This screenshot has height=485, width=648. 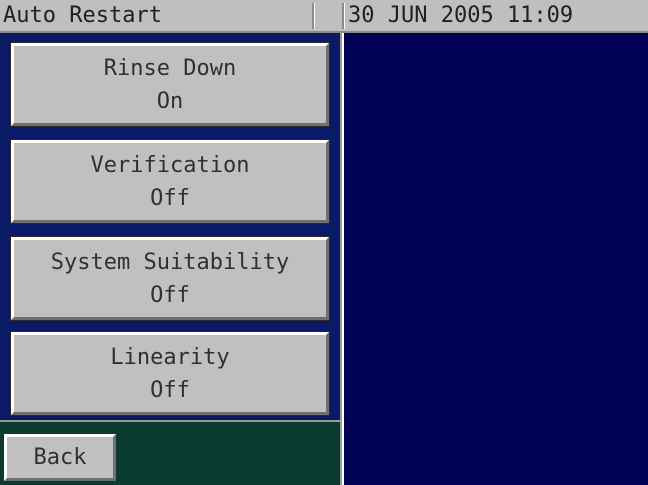 What do you see at coordinates (170, 181) in the screenshot?
I see `verification-button: Verification Off` at bounding box center [170, 181].